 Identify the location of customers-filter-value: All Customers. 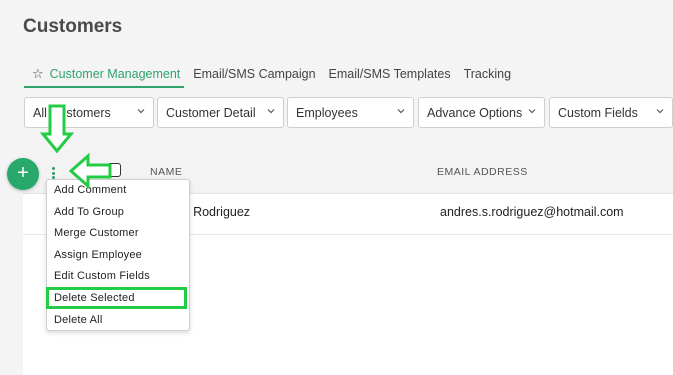
(72, 112).